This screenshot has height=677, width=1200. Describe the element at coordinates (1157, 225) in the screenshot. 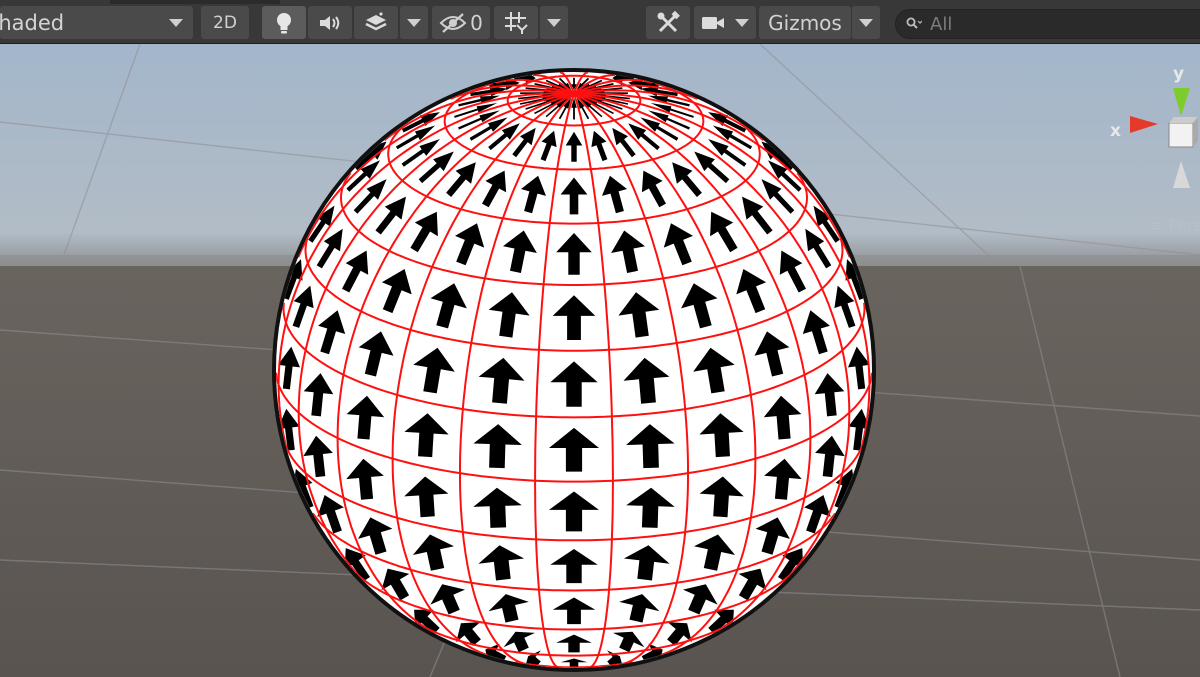

I see `hamburger-icon: ≡` at that location.